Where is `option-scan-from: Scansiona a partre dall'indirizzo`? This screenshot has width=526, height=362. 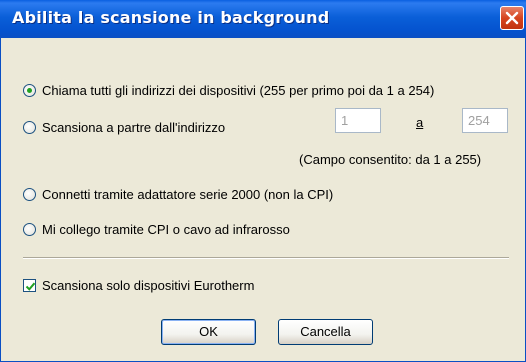
option-scan-from: Scansiona a partre dall'indirizzo is located at coordinates (124, 127).